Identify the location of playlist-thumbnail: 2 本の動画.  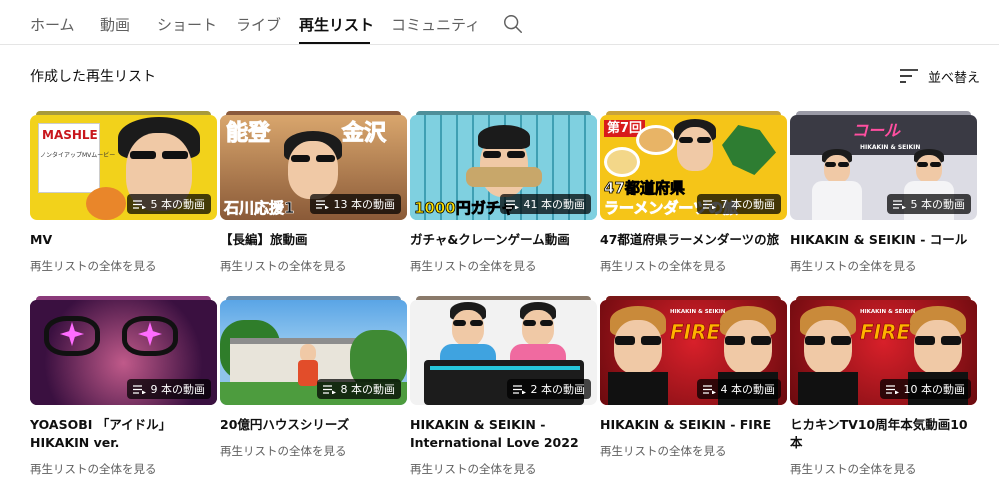
(503, 352).